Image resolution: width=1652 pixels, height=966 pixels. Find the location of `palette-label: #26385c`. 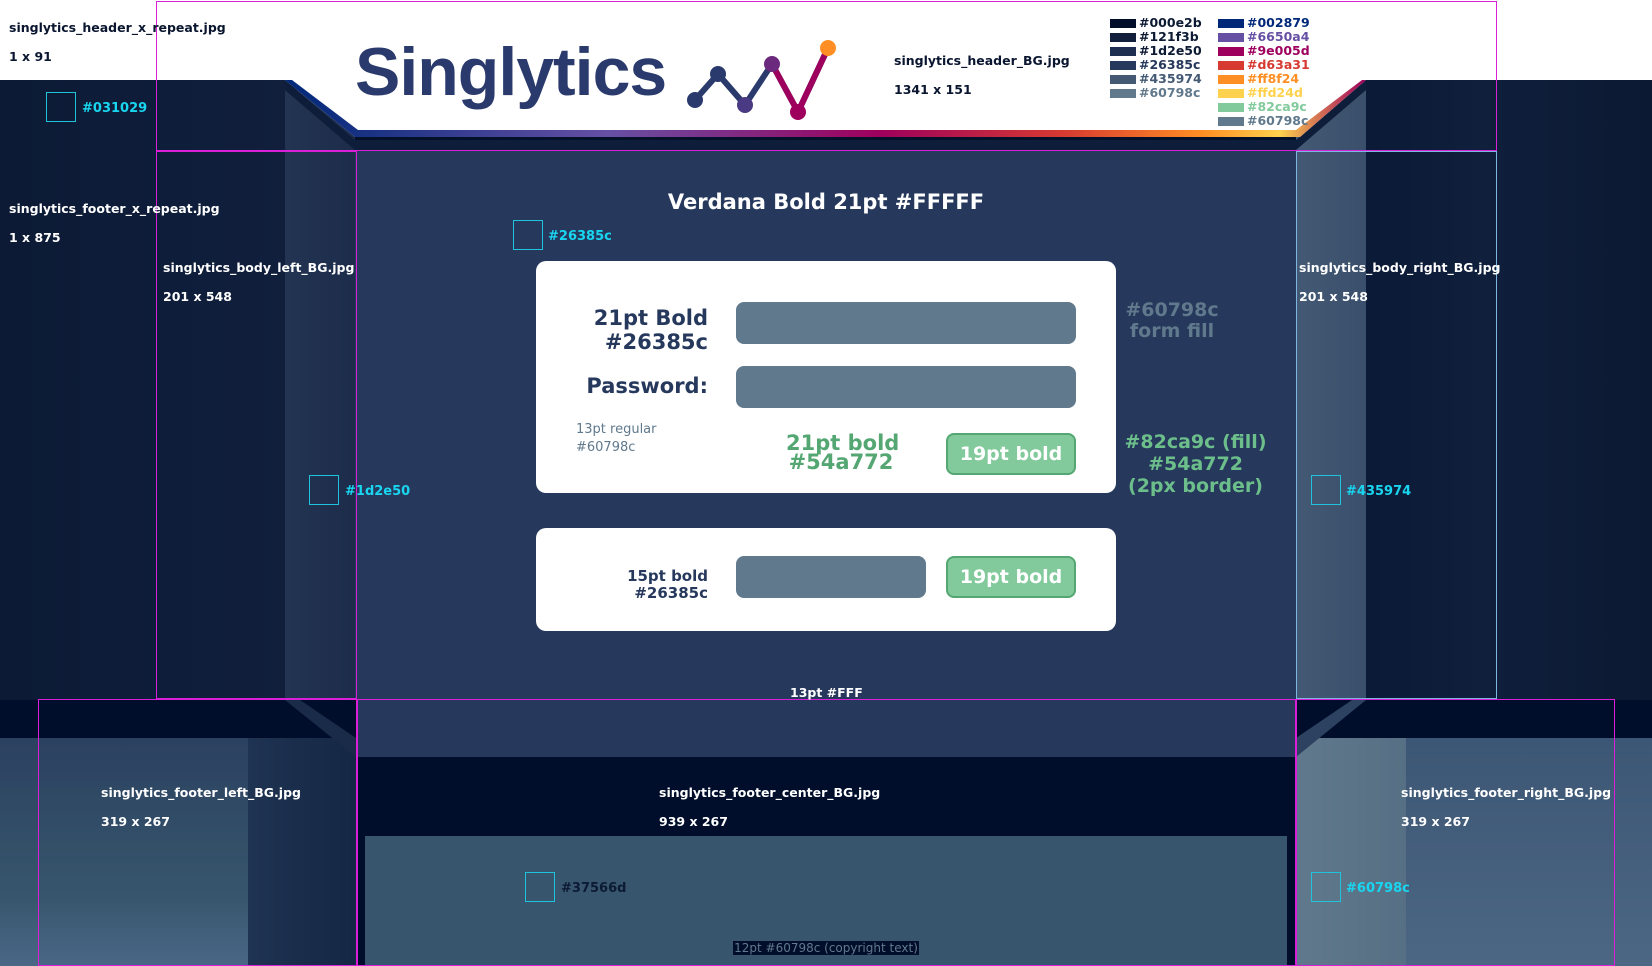

palette-label: #26385c is located at coordinates (1170, 64).